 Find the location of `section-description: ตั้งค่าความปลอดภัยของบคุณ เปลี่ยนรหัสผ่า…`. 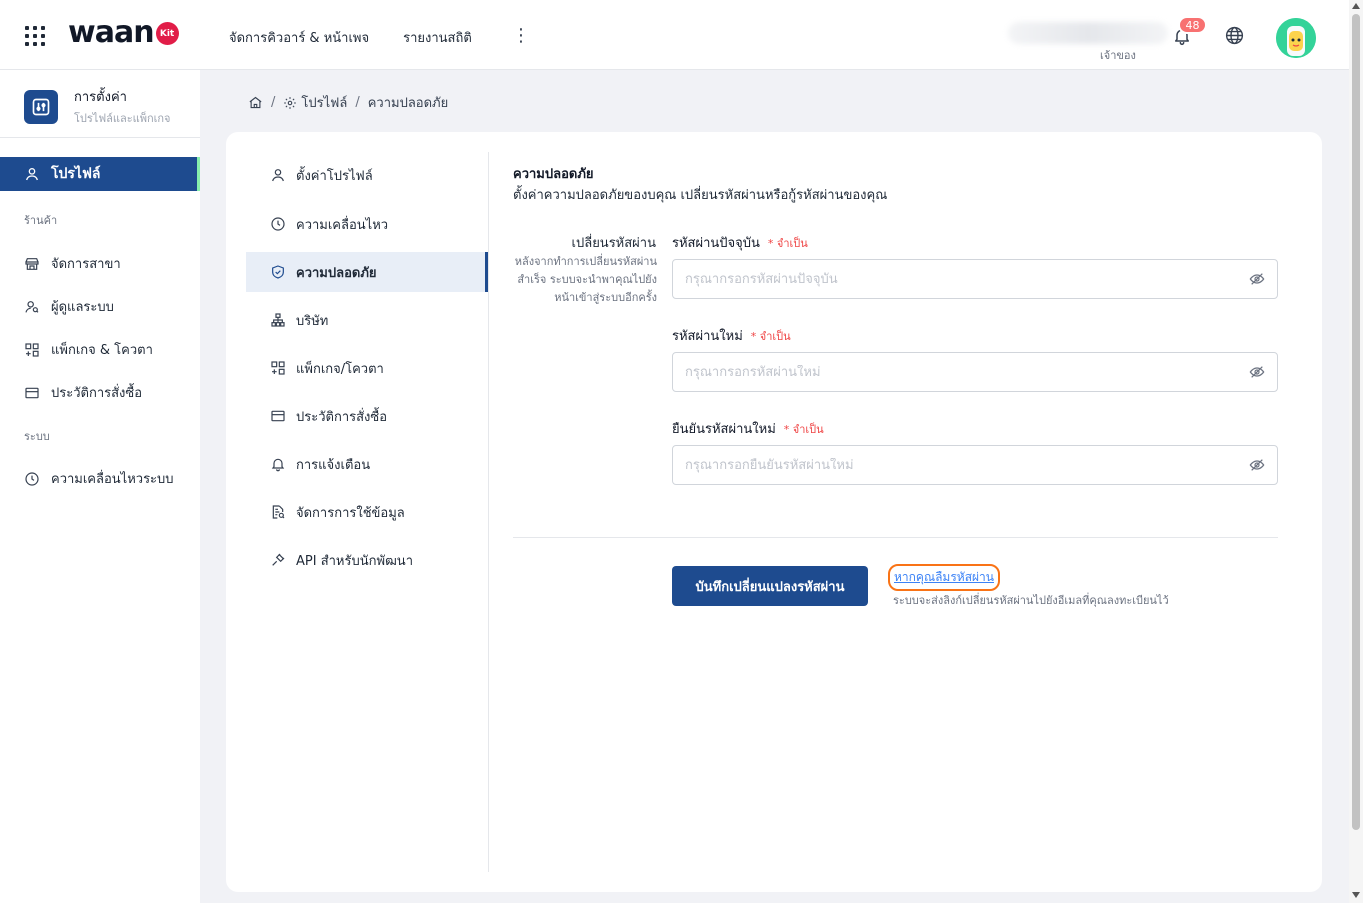

section-description: ตั้งค่าความปลอดภัยของบคุณ เปลี่ยนรหัสผ่า… is located at coordinates (700, 195).